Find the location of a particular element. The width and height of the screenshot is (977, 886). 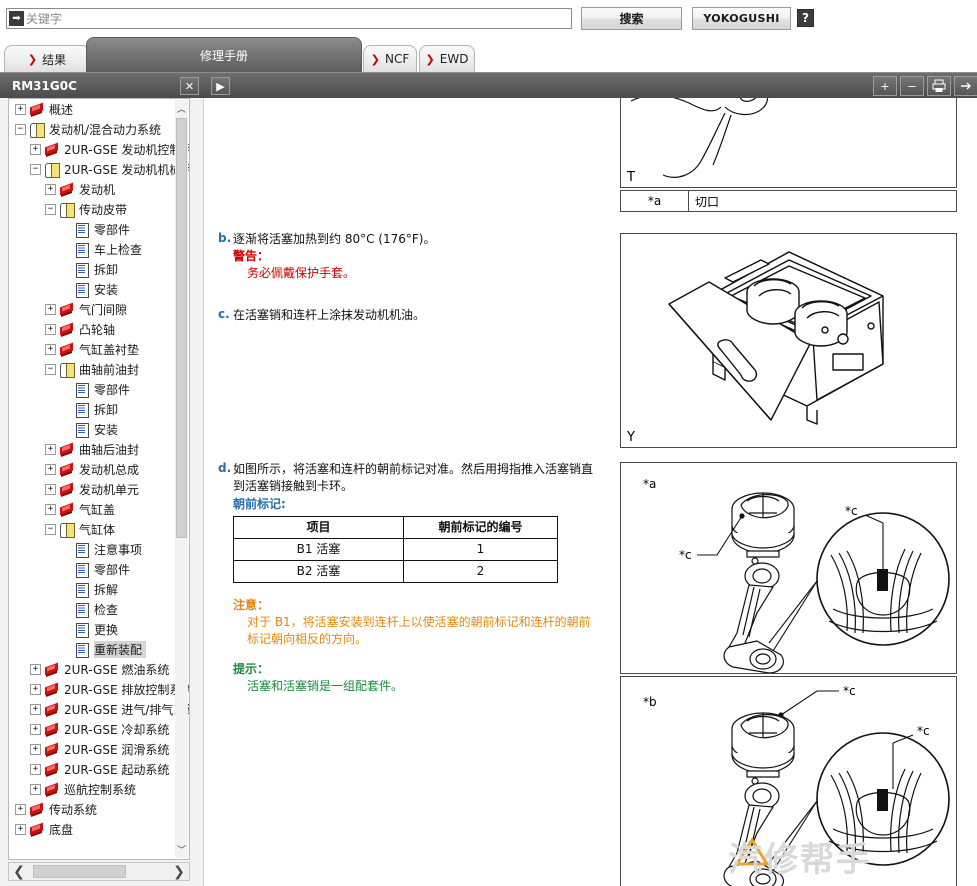

tree-node: + 曲轴后油封 is located at coordinates (93, 449).